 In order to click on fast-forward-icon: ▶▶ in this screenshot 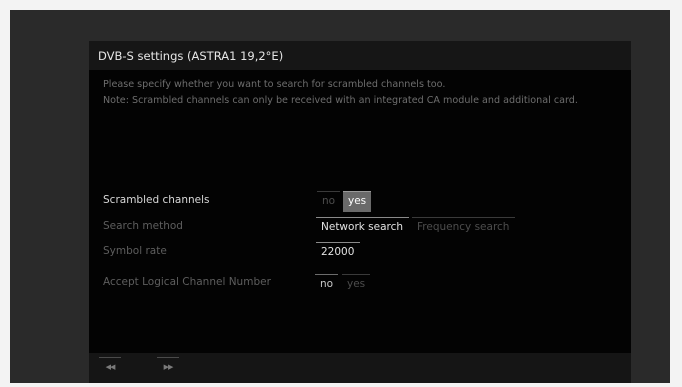, I will do `click(168, 366)`.